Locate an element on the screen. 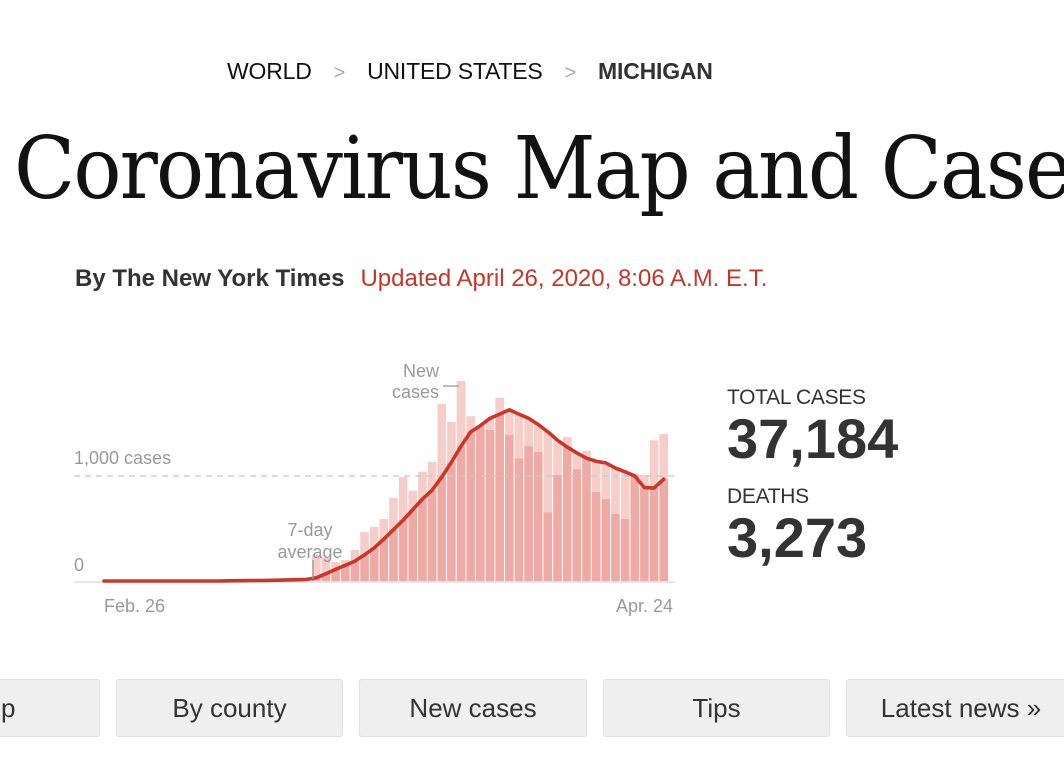 This screenshot has width=1064, height=759. stats-panel: TOTAL CASES 37,184 DEATHS 3,273 is located at coordinates (812, 485).